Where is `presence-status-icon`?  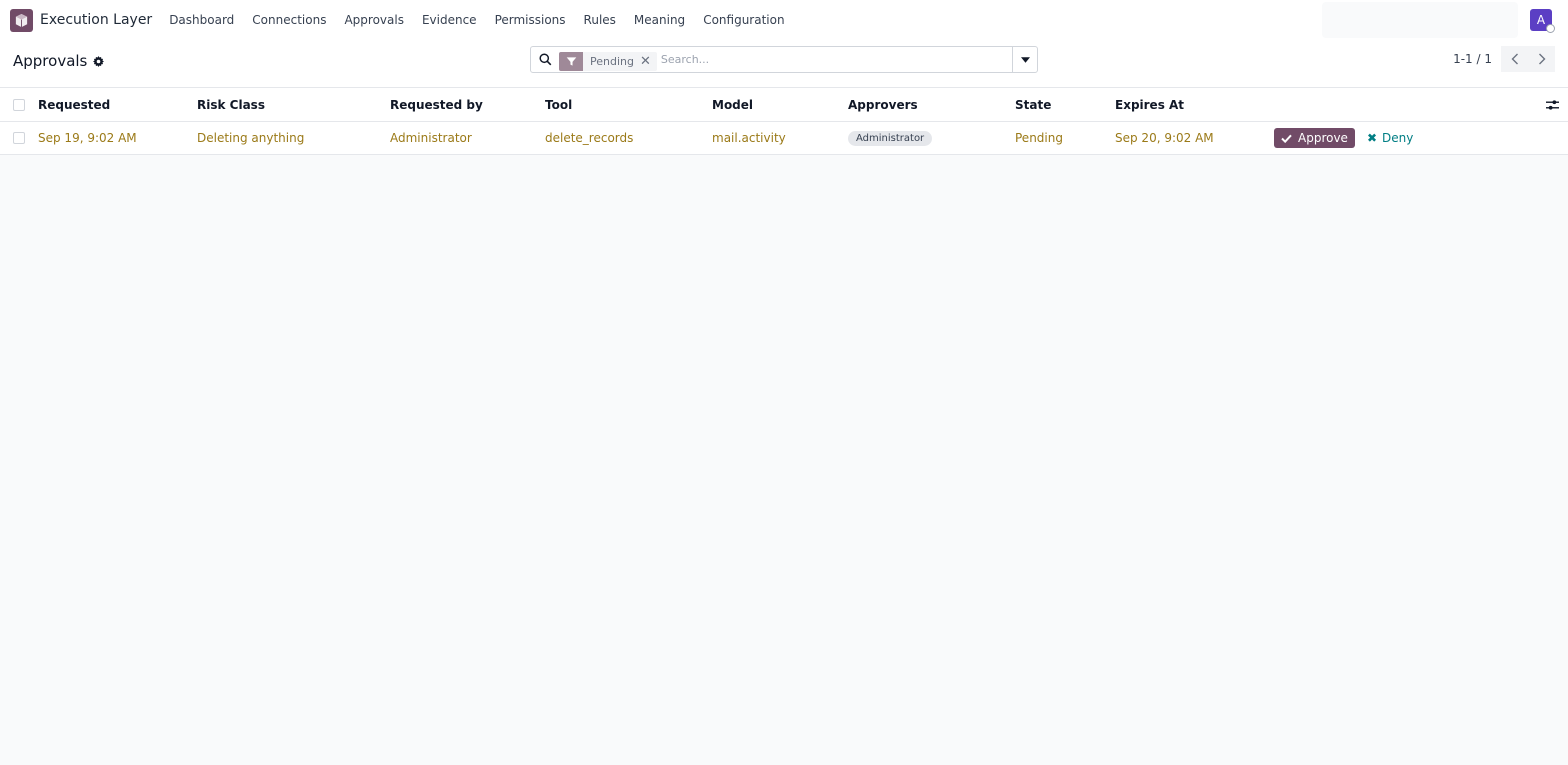 presence-status-icon is located at coordinates (1550, 28).